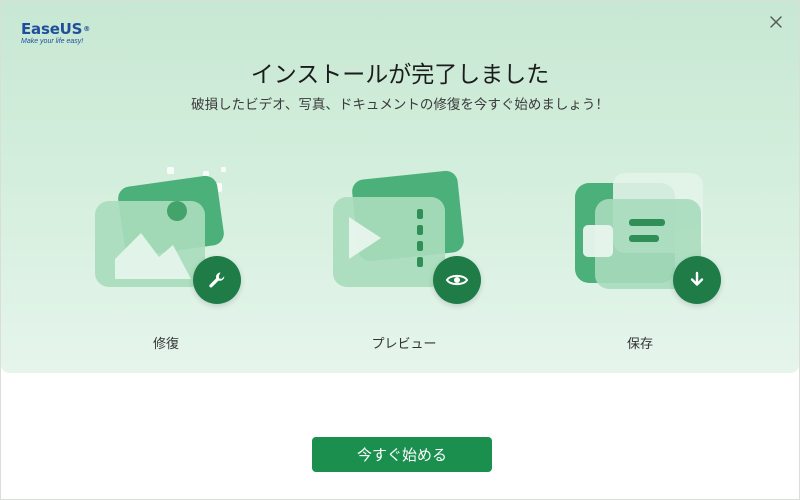  I want to click on easeus-logo: EaseUS® Make your life easy!, so click(55, 33).